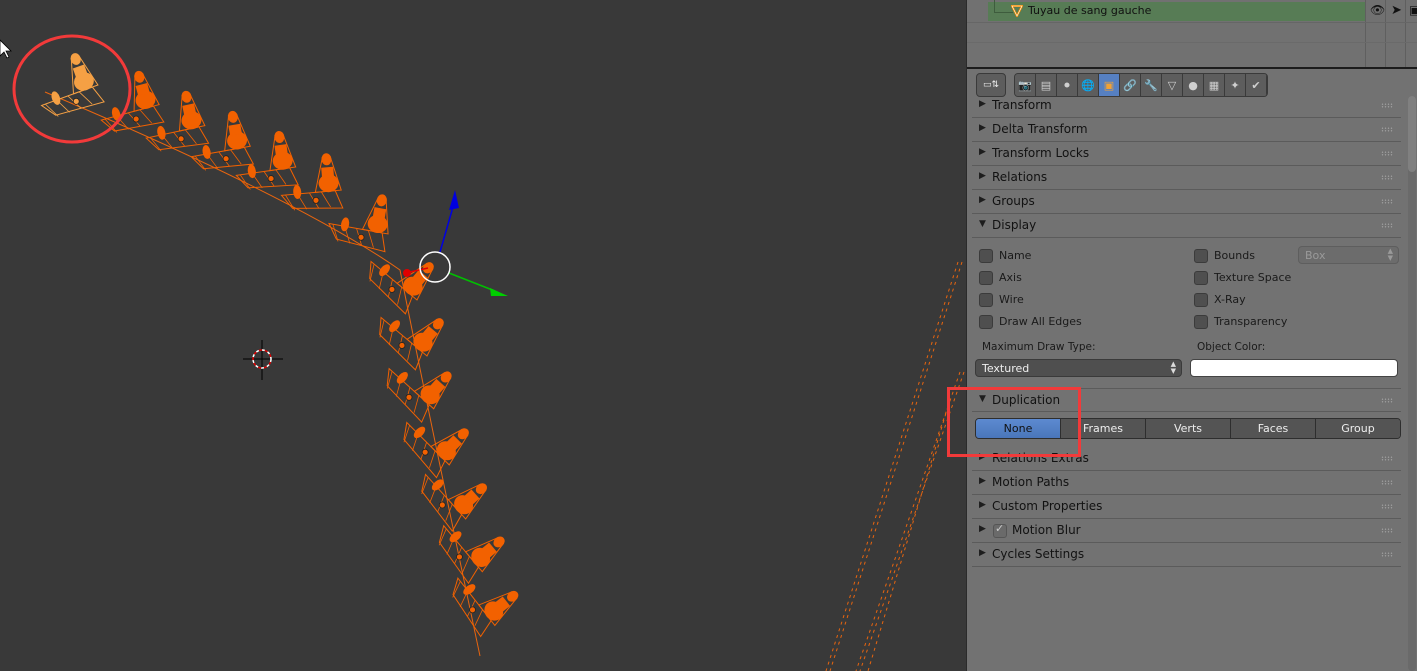 The image size is (1417, 671). I want to click on object-cube-icon: ▣, so click(1109, 85).